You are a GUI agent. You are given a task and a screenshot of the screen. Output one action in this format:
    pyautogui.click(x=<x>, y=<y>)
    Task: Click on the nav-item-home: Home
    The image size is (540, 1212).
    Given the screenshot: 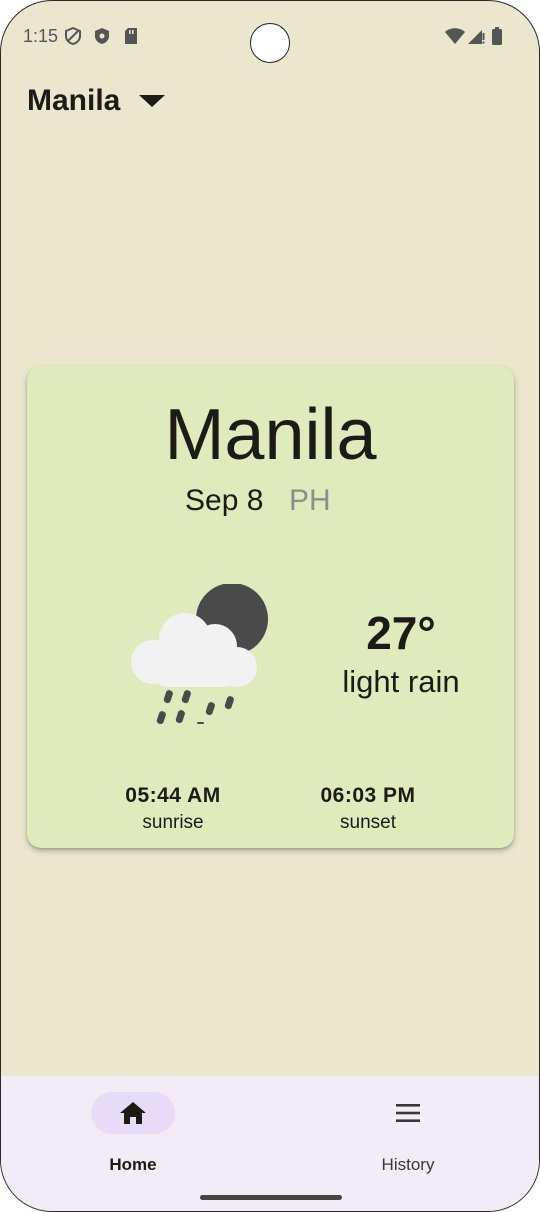 What is the action you would take?
    pyautogui.click(x=133, y=1133)
    